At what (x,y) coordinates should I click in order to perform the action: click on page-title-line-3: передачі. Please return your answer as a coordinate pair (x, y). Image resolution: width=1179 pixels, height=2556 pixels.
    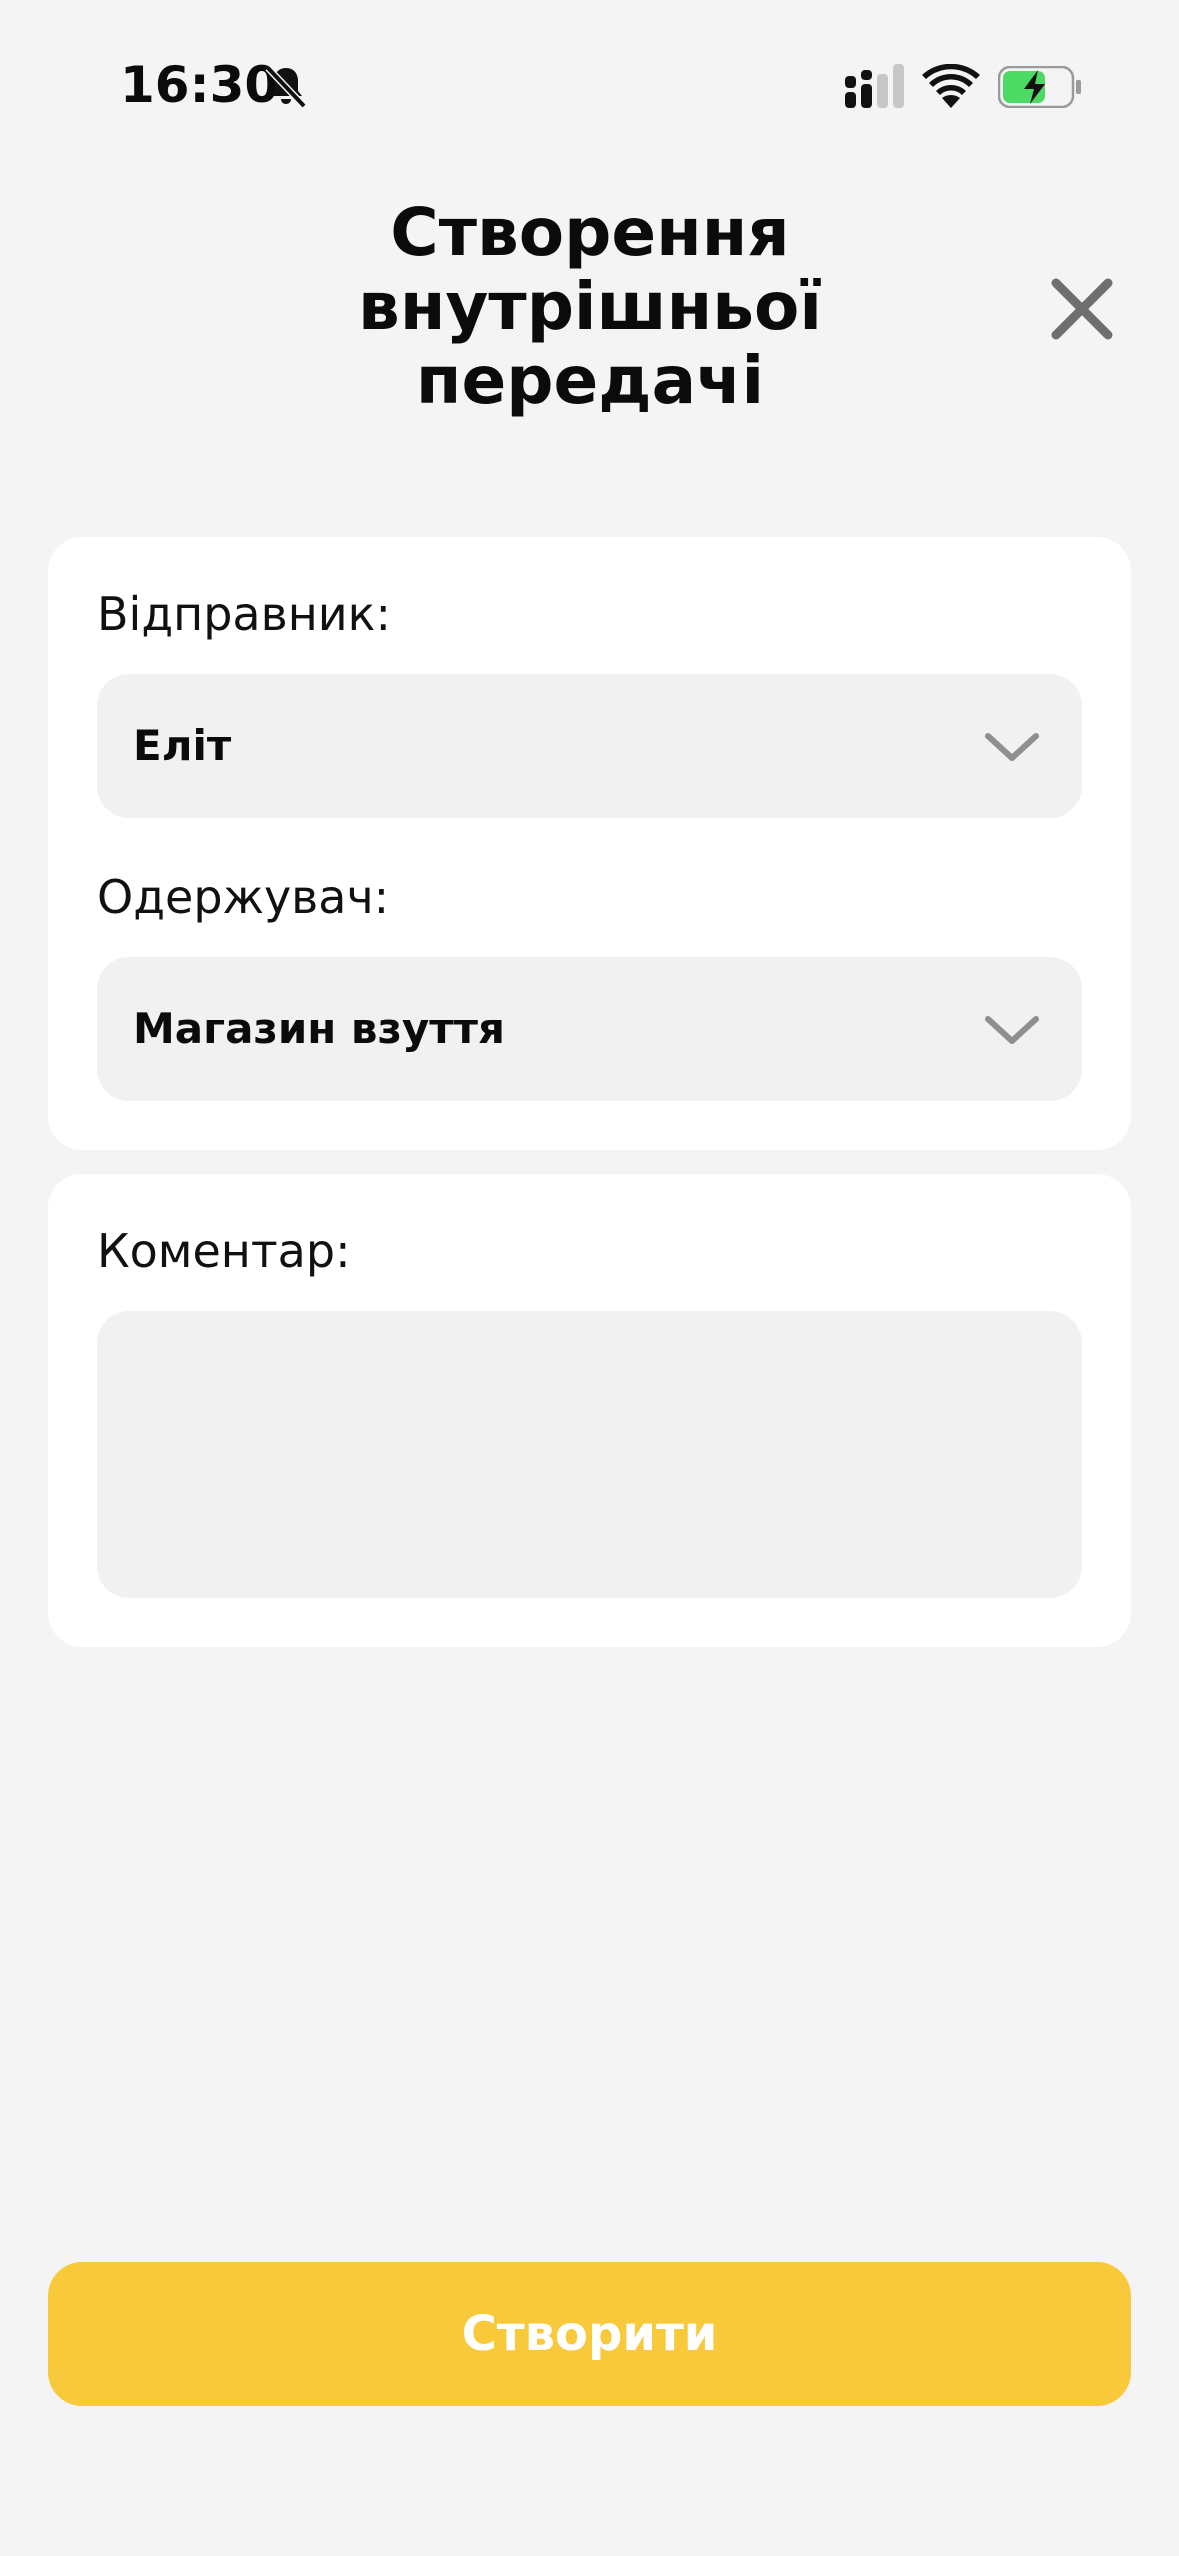
    Looking at the image, I should click on (590, 380).